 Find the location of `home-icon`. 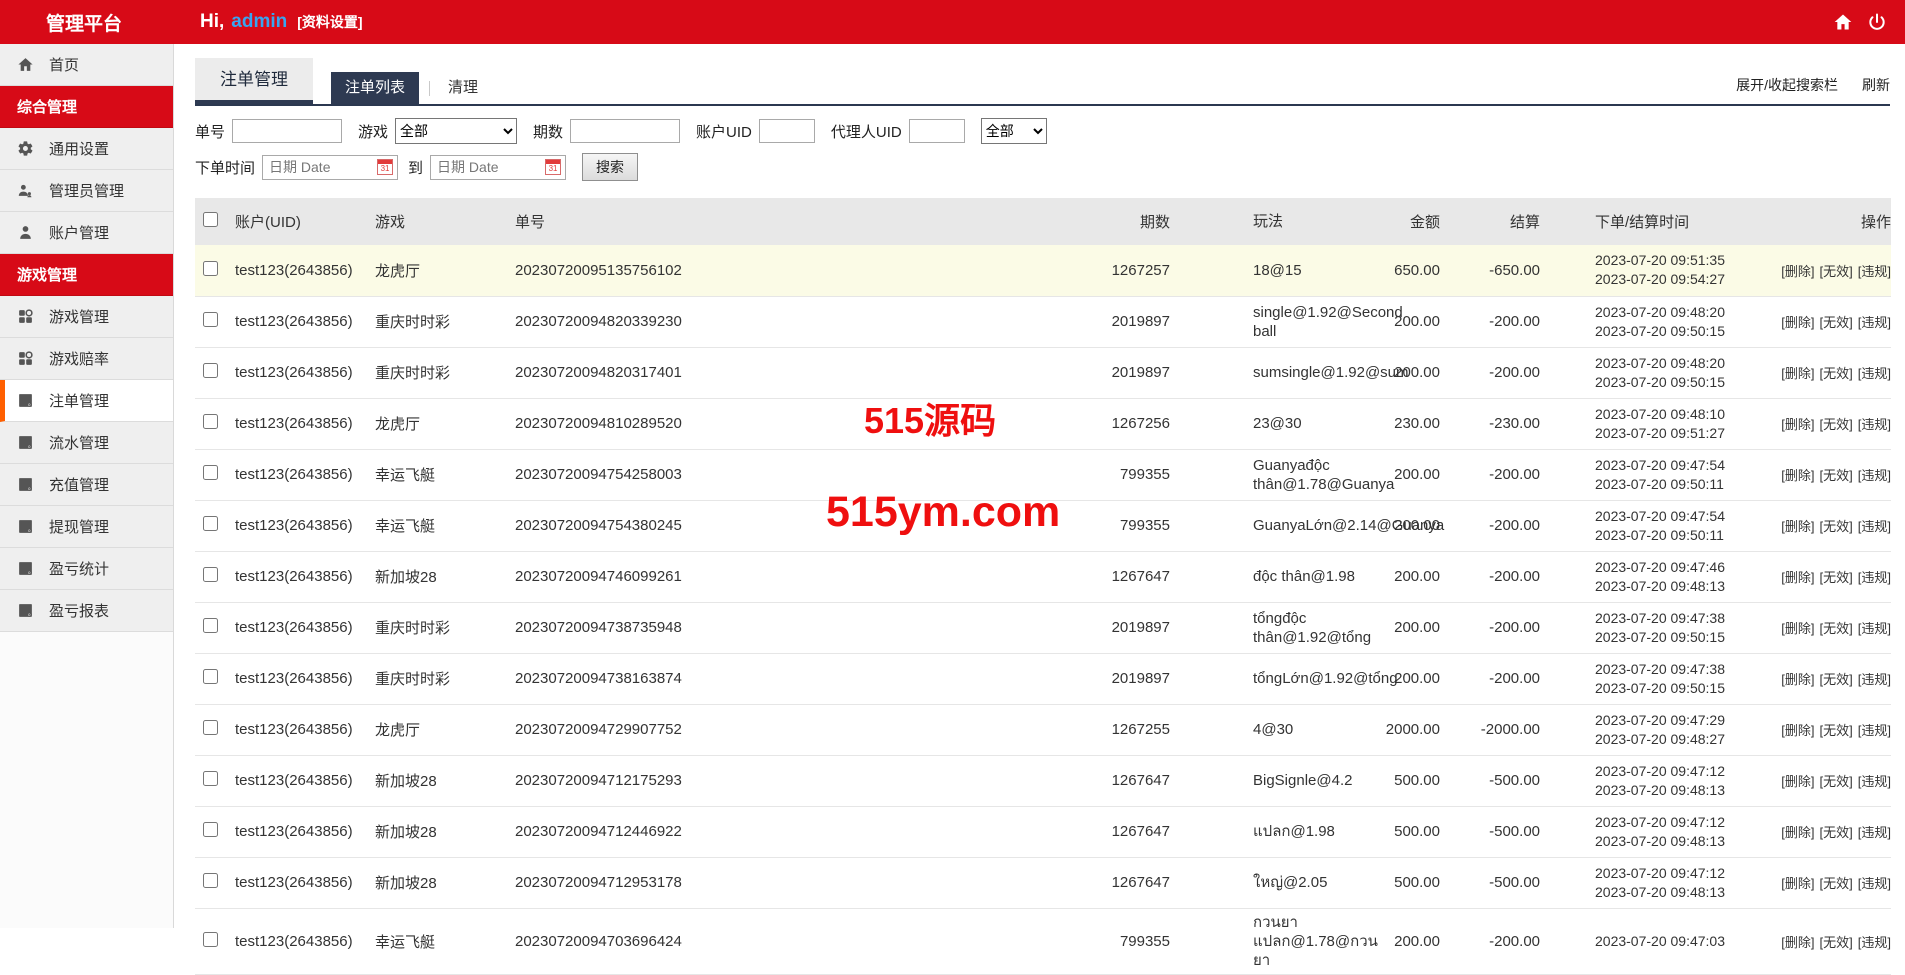

home-icon is located at coordinates (1843, 22).